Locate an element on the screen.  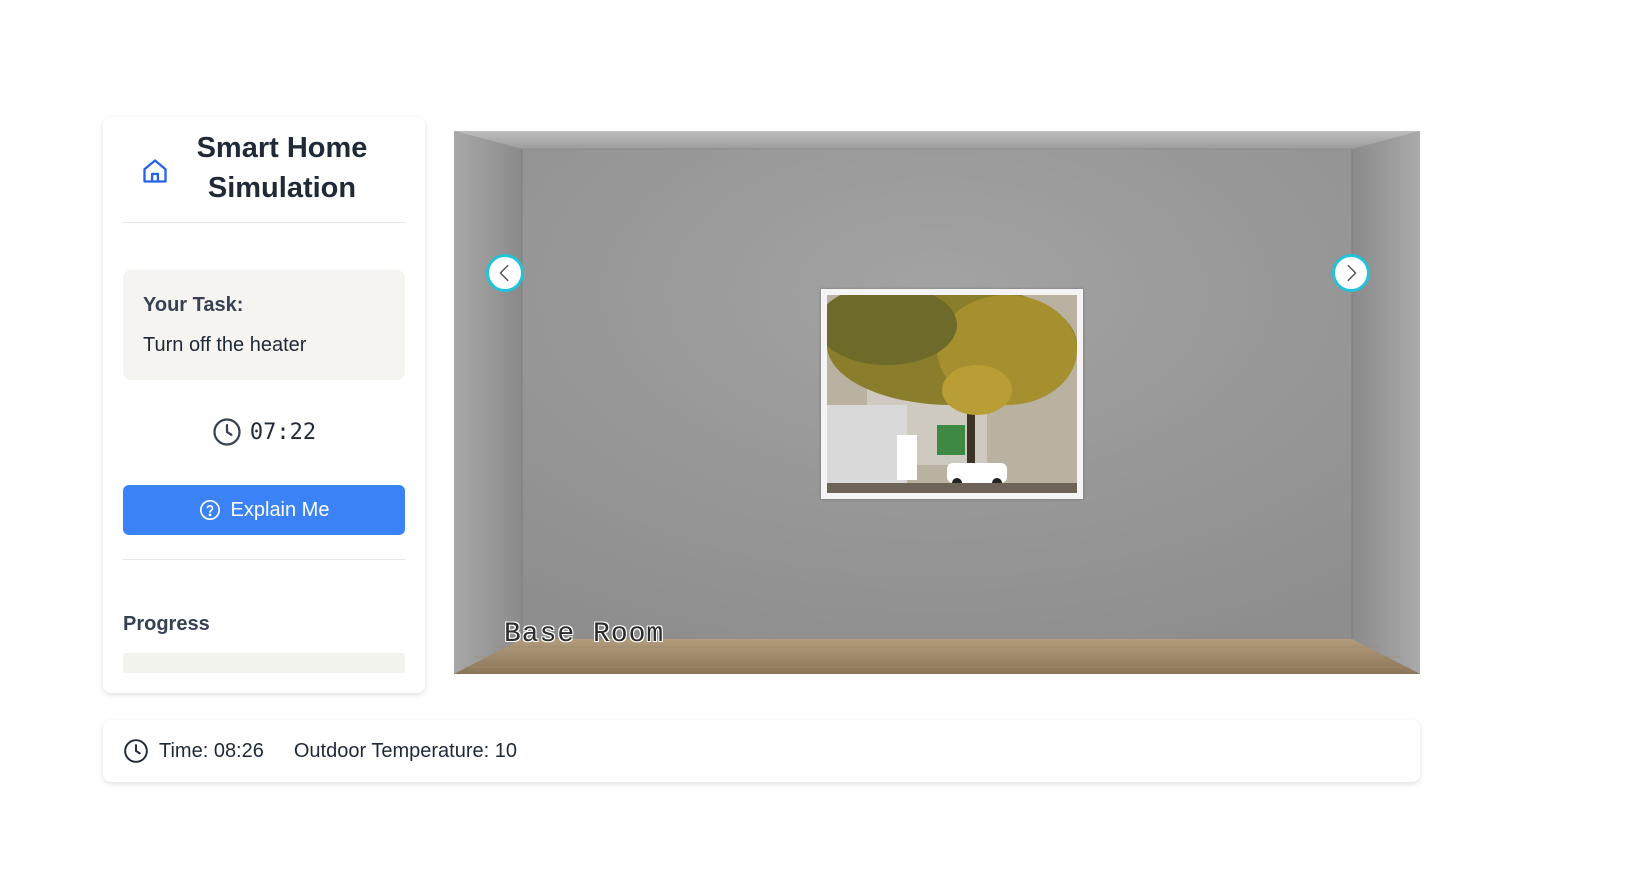
explain-me-button: Explain Me is located at coordinates (264, 510).